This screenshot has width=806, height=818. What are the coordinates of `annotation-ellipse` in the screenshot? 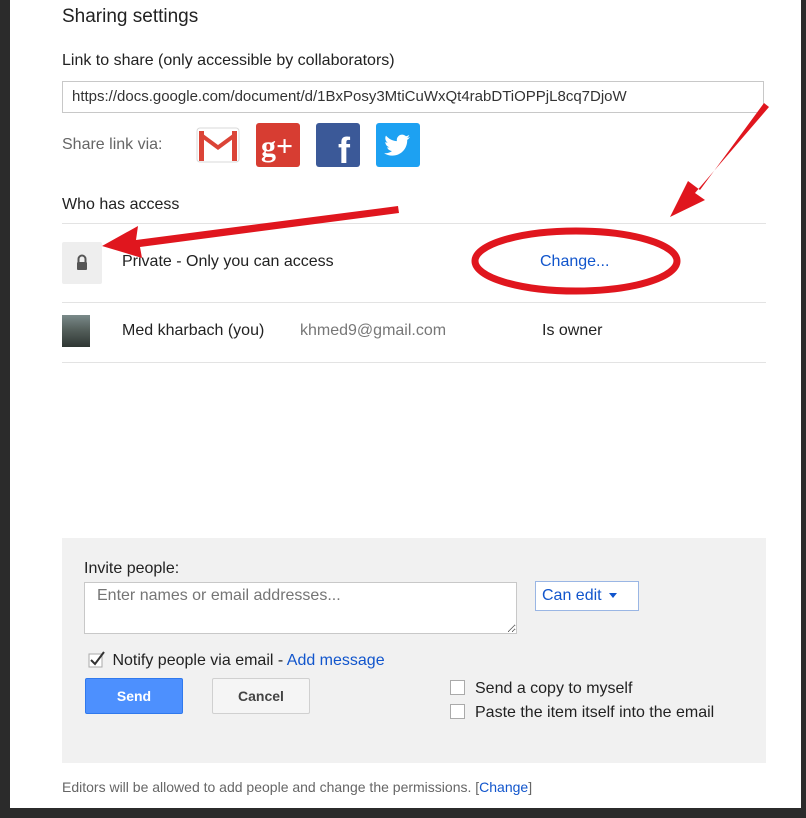 It's located at (576, 261).